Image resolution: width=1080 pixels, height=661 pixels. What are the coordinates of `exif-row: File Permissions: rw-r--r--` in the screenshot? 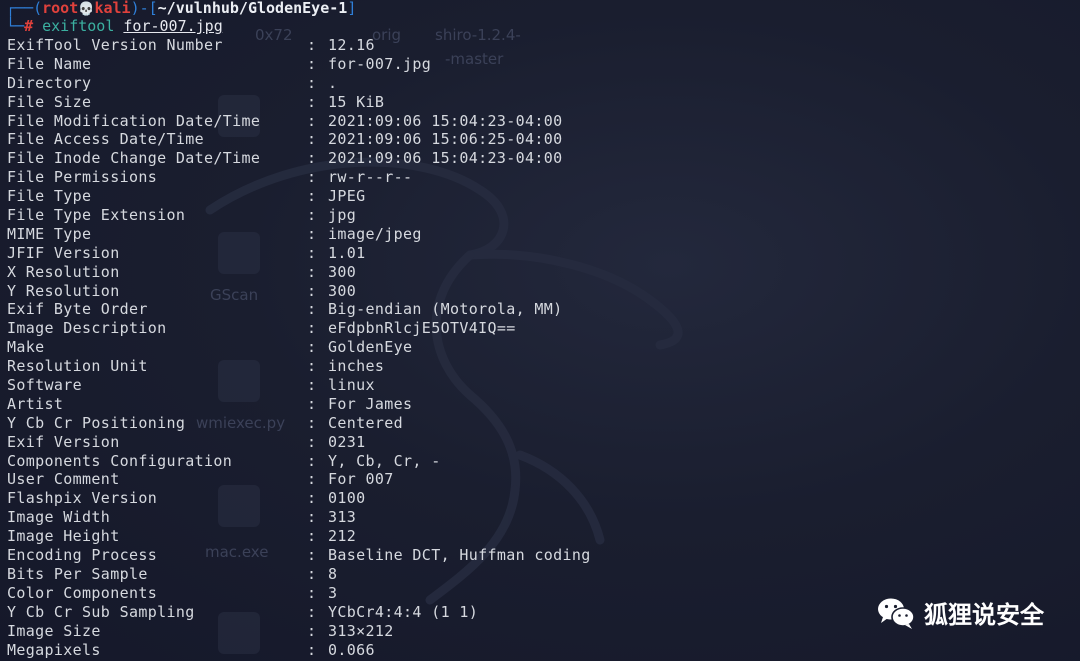 It's located at (299, 177).